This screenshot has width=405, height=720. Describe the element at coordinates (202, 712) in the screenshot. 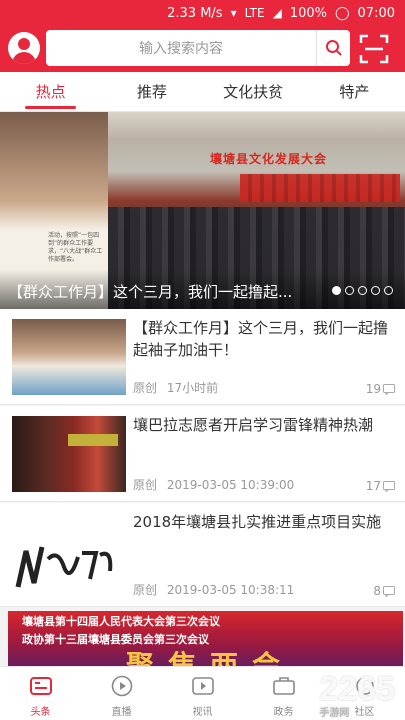

I see `nav-label: 视讯` at that location.